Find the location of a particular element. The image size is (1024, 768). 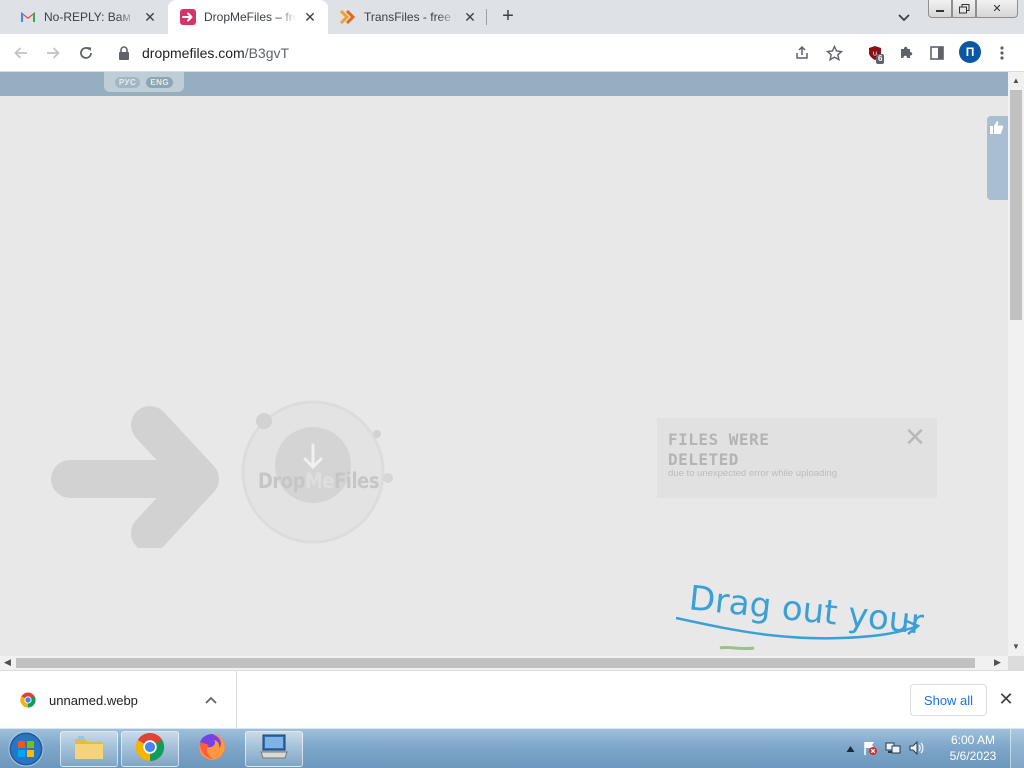

thumbs-up-icon is located at coordinates (996, 129).